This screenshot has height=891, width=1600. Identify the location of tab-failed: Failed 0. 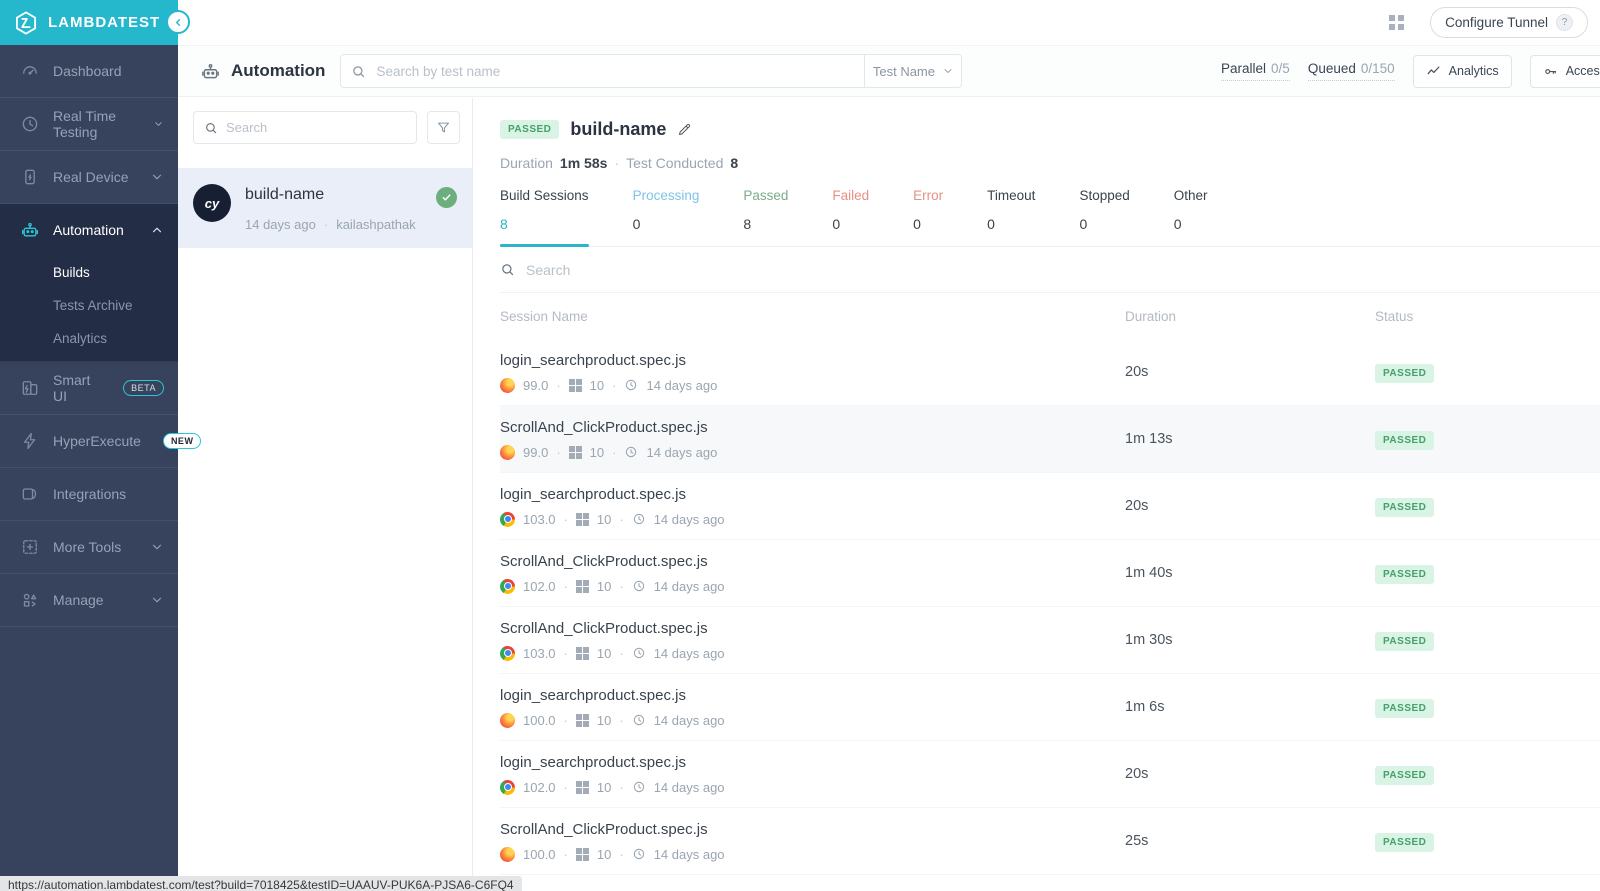
(850, 217).